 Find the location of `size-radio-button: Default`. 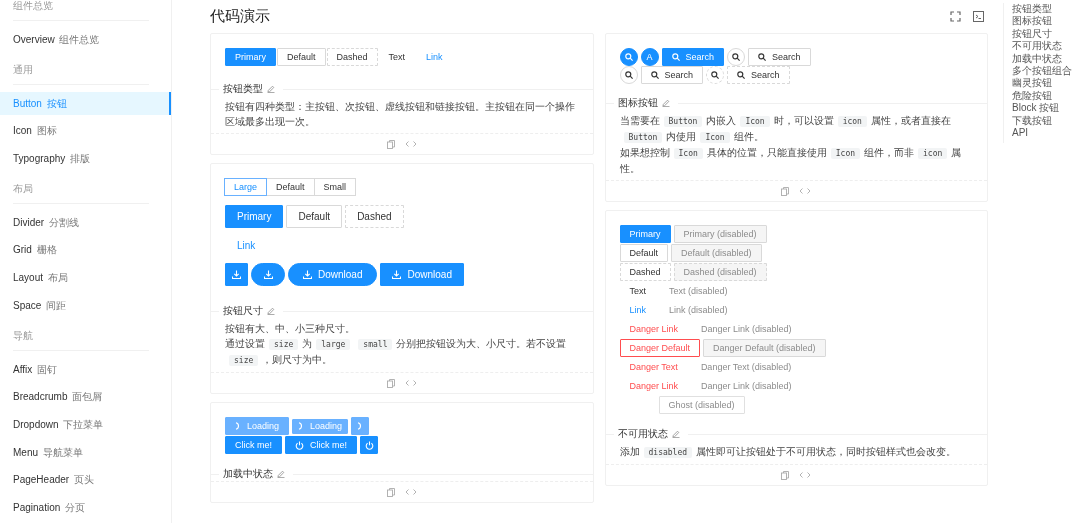

size-radio-button: Default is located at coordinates (290, 187).